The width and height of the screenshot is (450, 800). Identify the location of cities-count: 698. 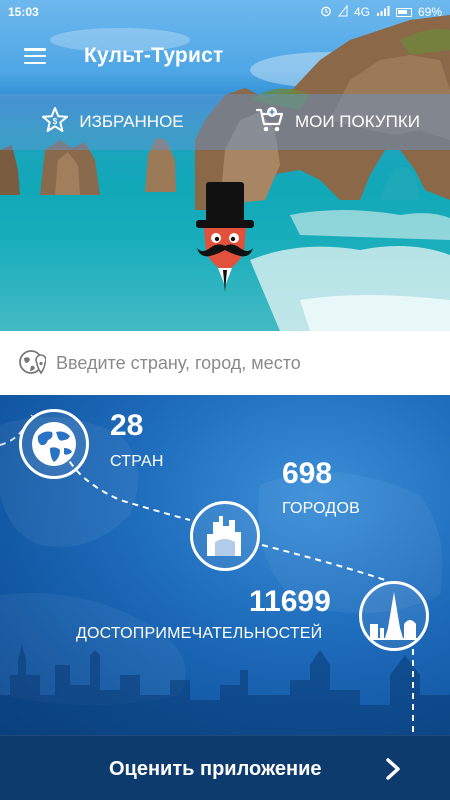
(307, 473).